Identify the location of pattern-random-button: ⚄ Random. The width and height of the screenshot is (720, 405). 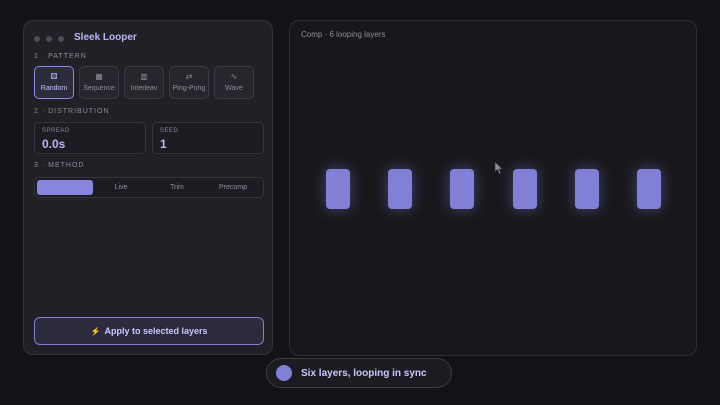
(54, 82).